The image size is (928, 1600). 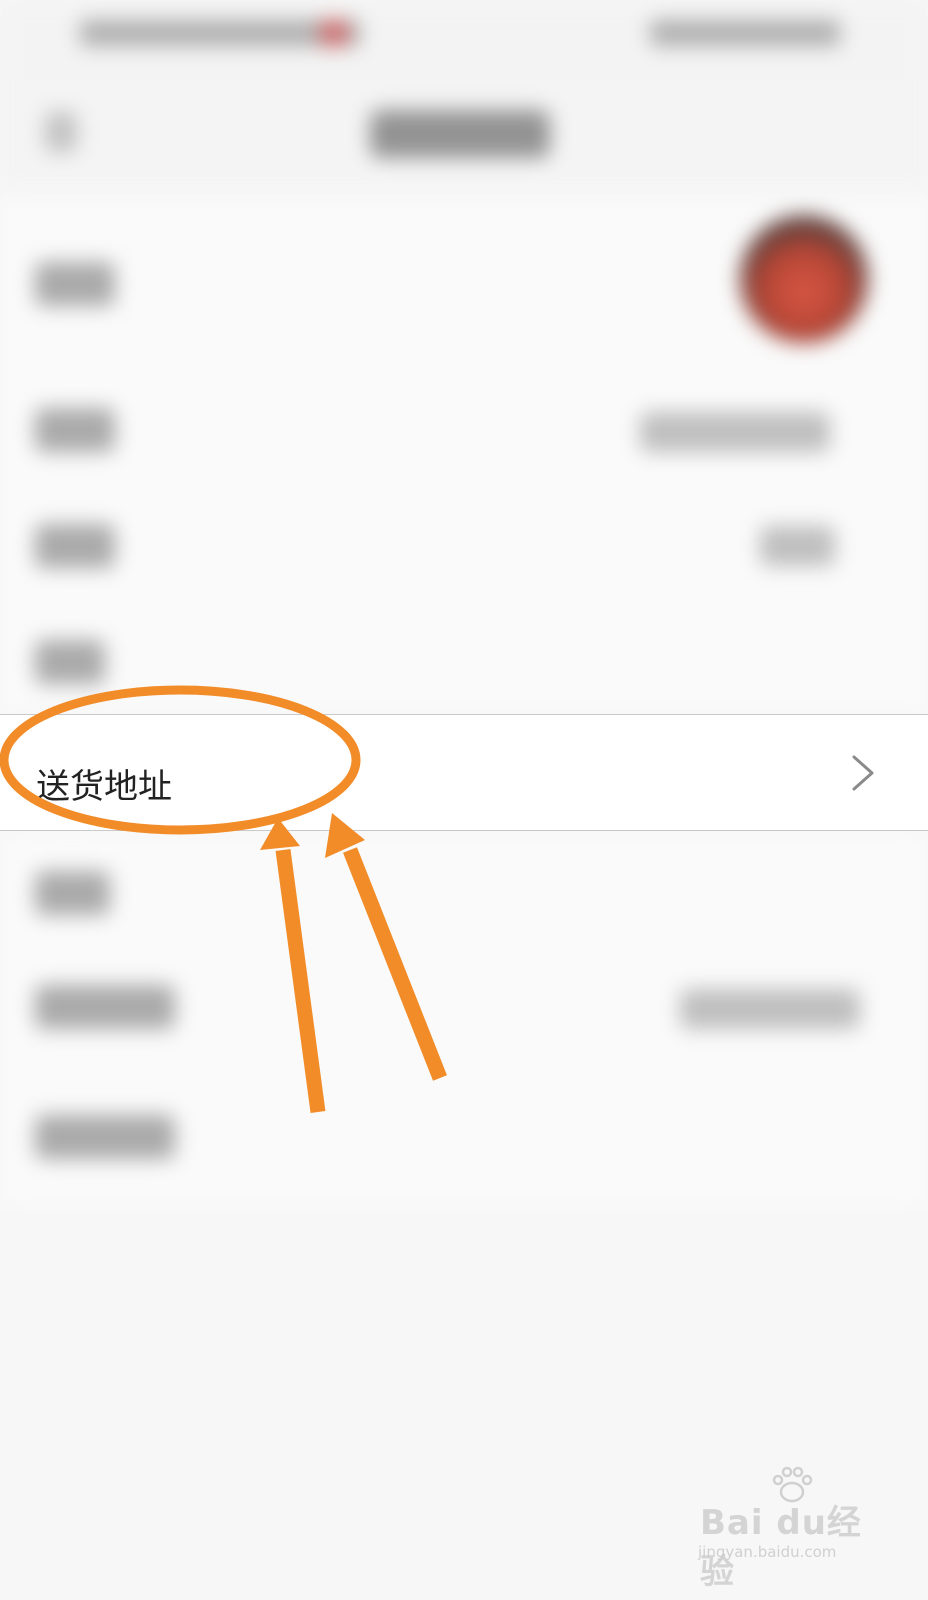 I want to click on account-row-value, so click(x=770, y=1009).